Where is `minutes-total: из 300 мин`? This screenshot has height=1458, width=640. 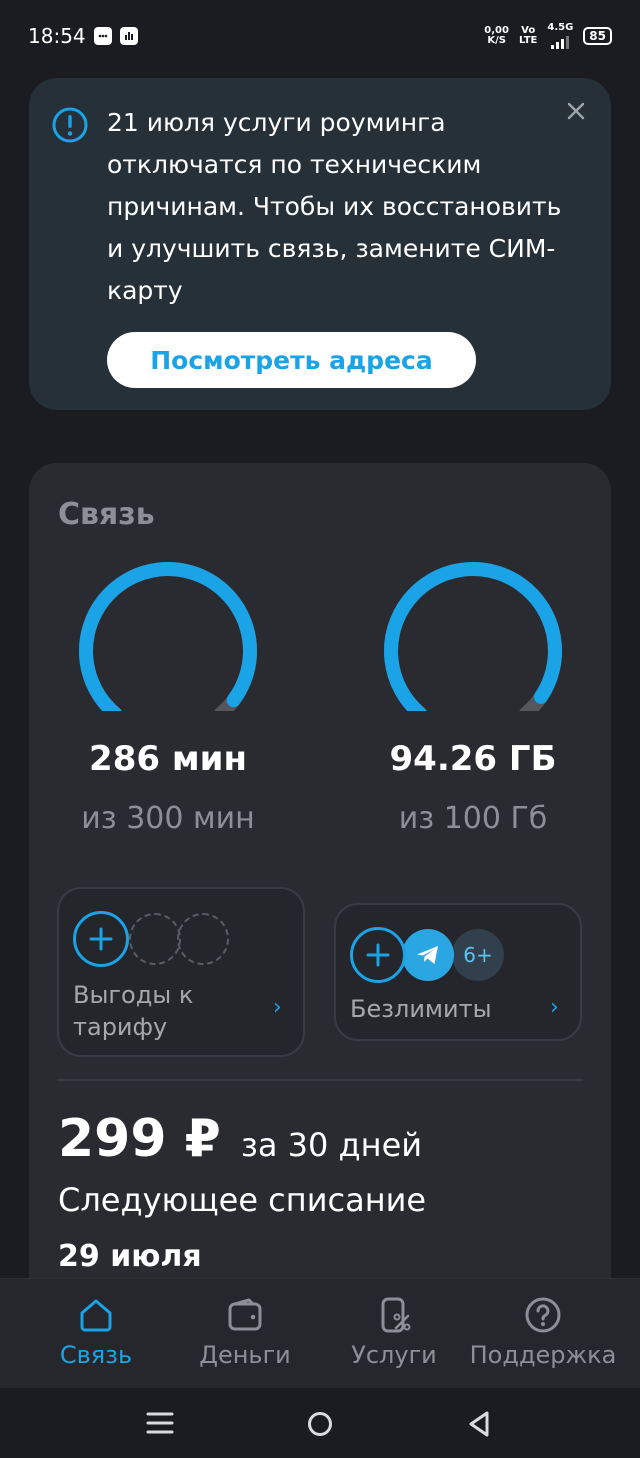
minutes-total: из 300 мин is located at coordinates (168, 818).